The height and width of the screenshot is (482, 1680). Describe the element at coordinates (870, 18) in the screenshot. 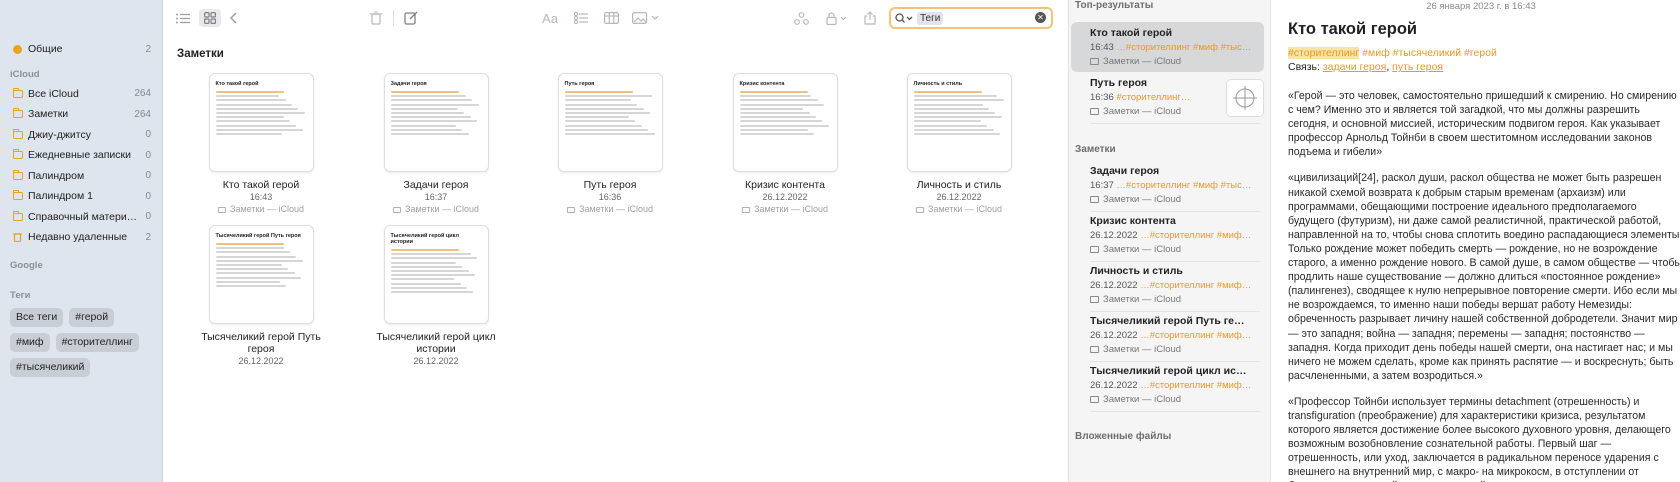

I see `share-icon` at that location.